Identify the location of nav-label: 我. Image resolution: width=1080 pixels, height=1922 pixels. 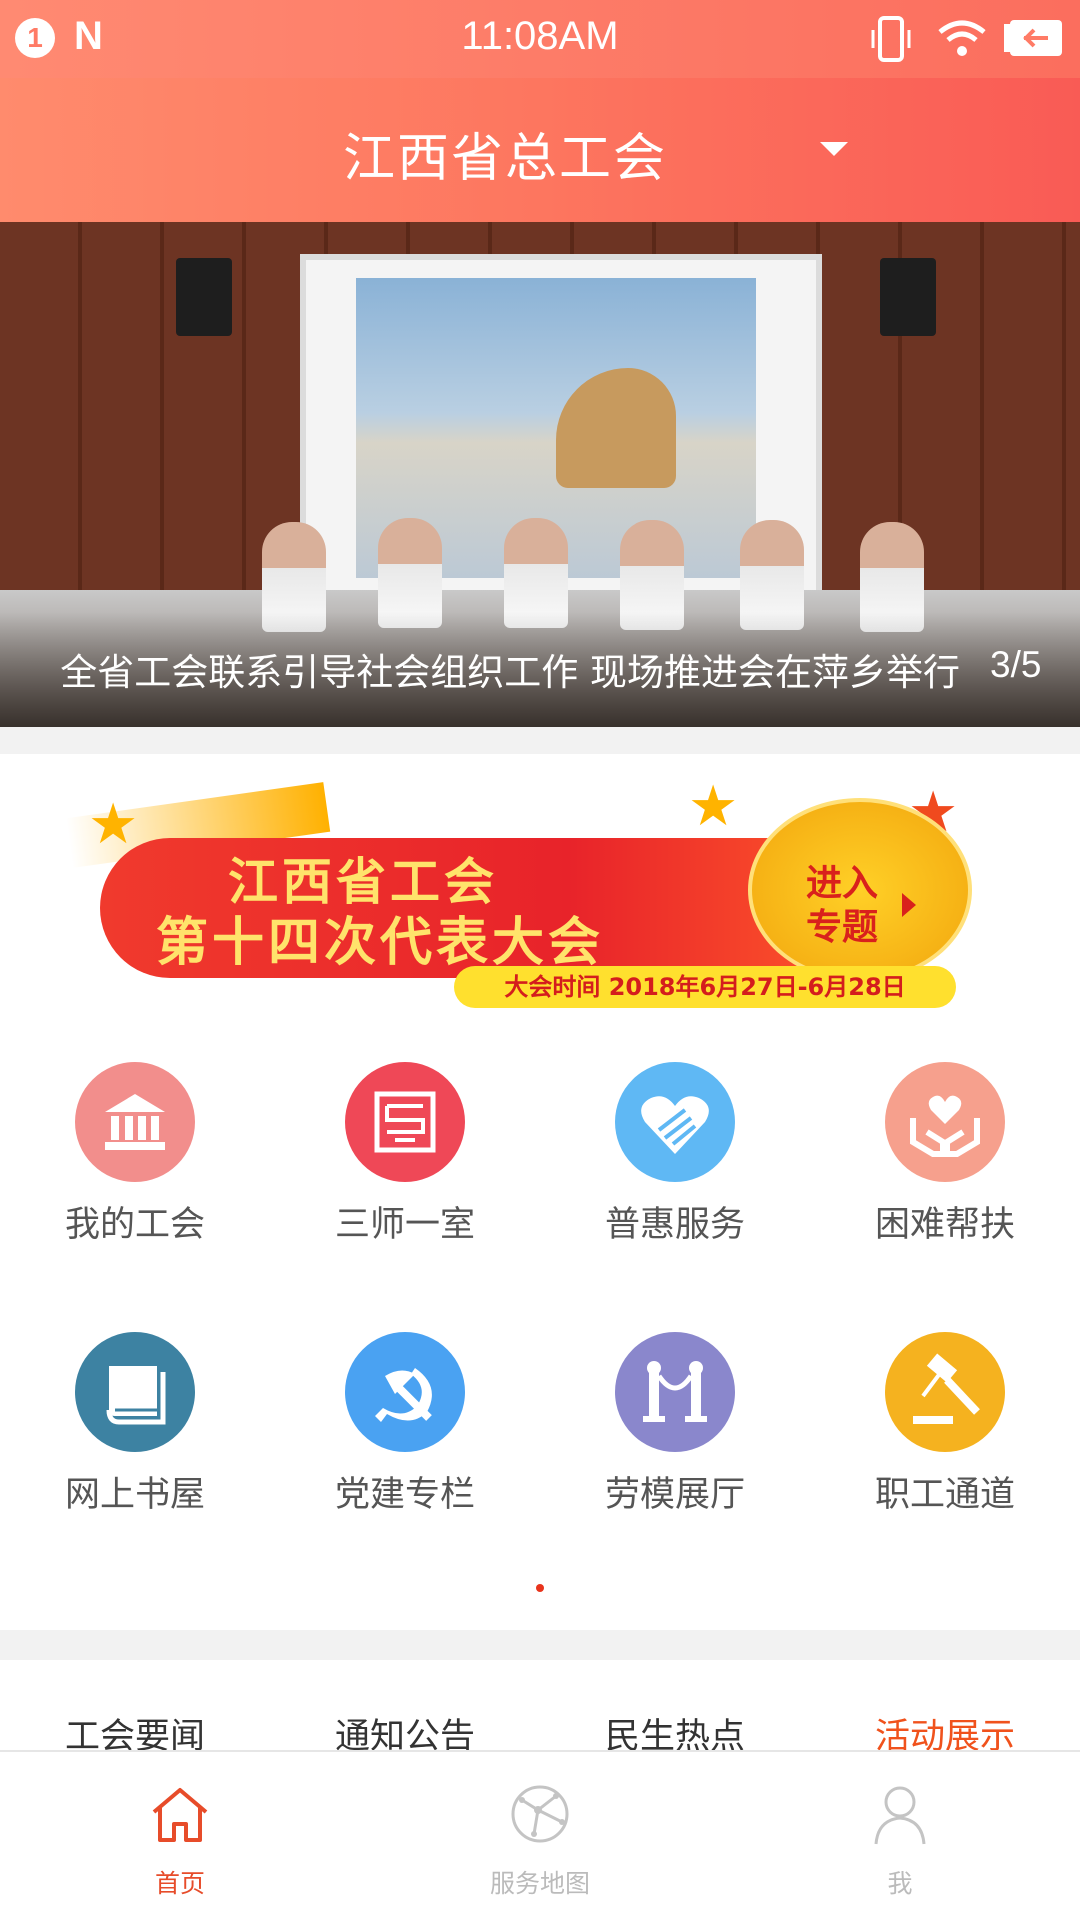
(900, 1883).